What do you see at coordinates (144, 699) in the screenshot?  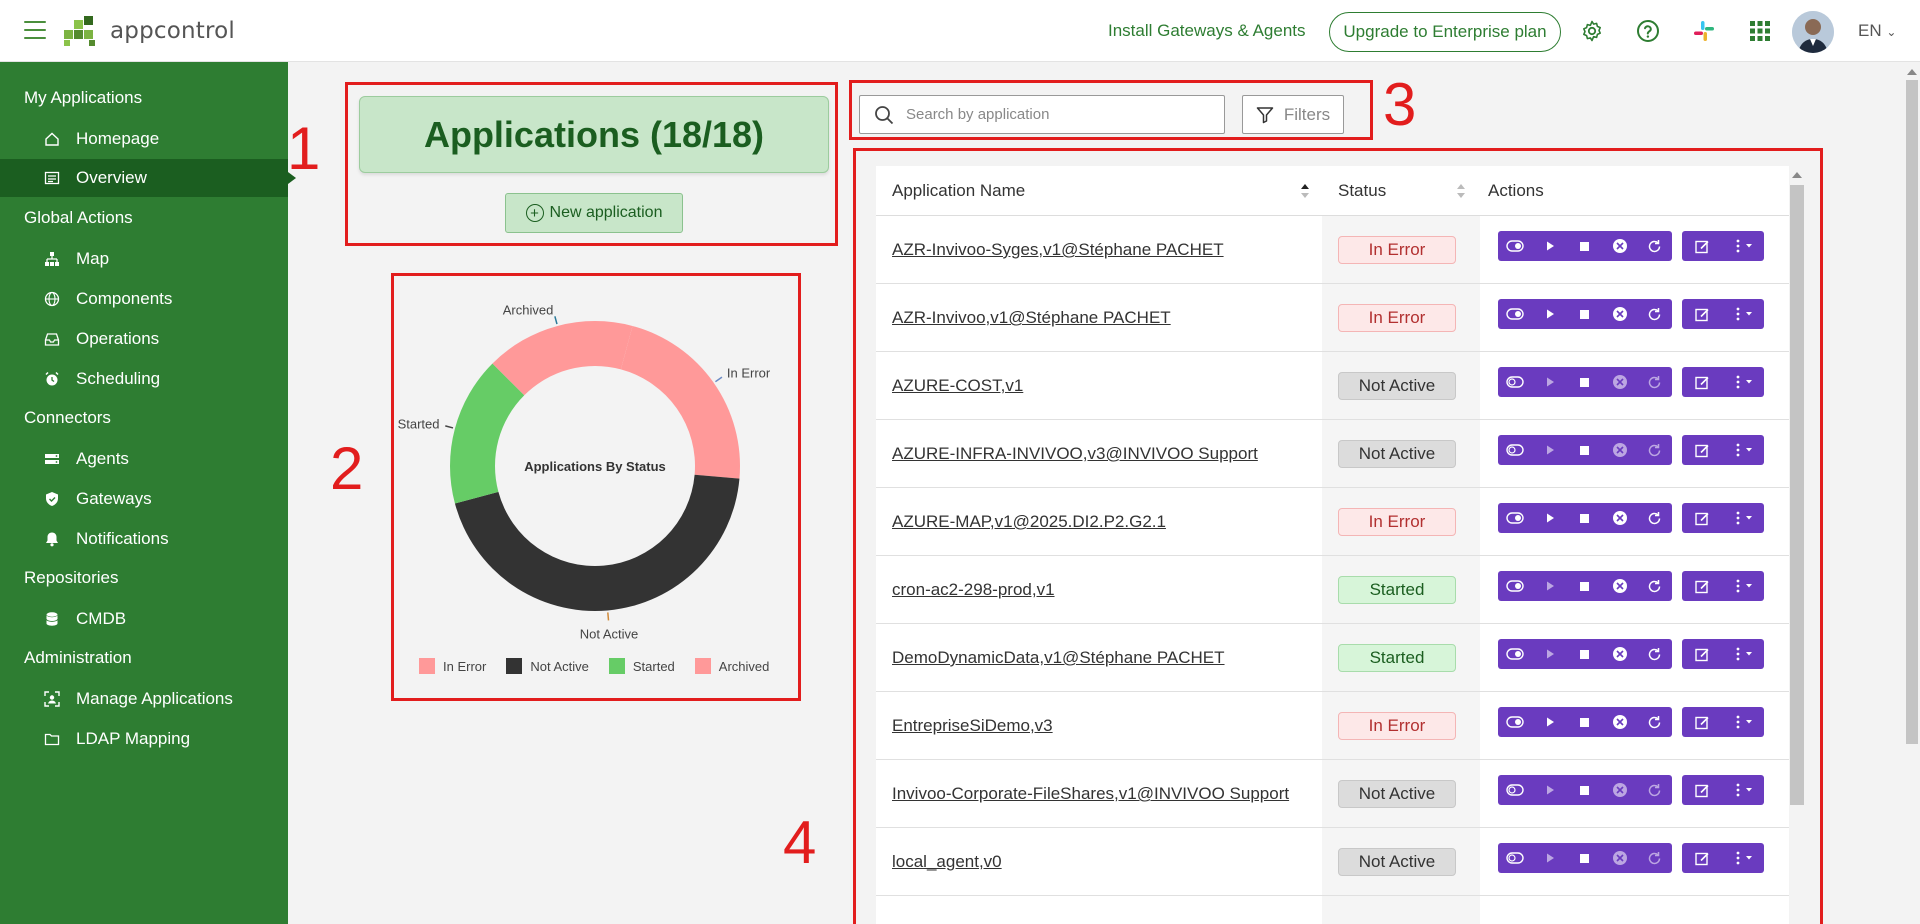 I see `sidebar-item-manage-applications: Manage Applications` at bounding box center [144, 699].